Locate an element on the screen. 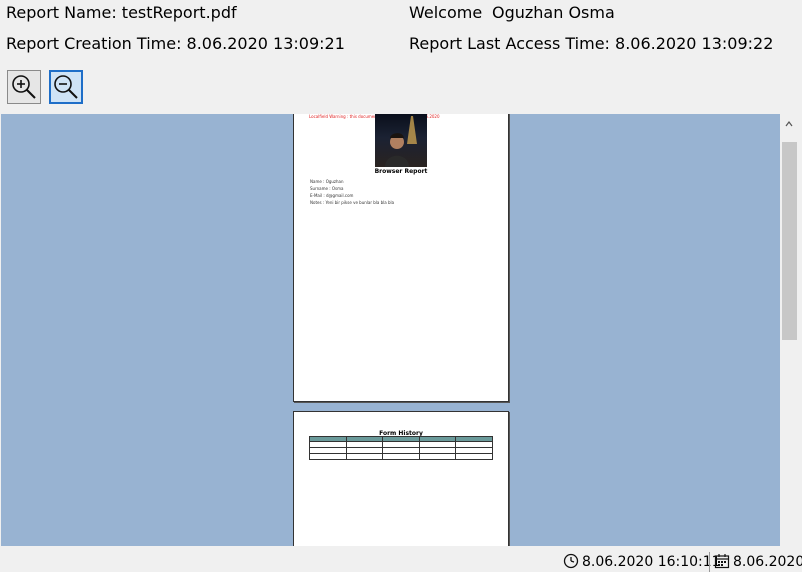 The width and height of the screenshot is (802, 578). vertical-scrollbar is located at coordinates (790, 330).